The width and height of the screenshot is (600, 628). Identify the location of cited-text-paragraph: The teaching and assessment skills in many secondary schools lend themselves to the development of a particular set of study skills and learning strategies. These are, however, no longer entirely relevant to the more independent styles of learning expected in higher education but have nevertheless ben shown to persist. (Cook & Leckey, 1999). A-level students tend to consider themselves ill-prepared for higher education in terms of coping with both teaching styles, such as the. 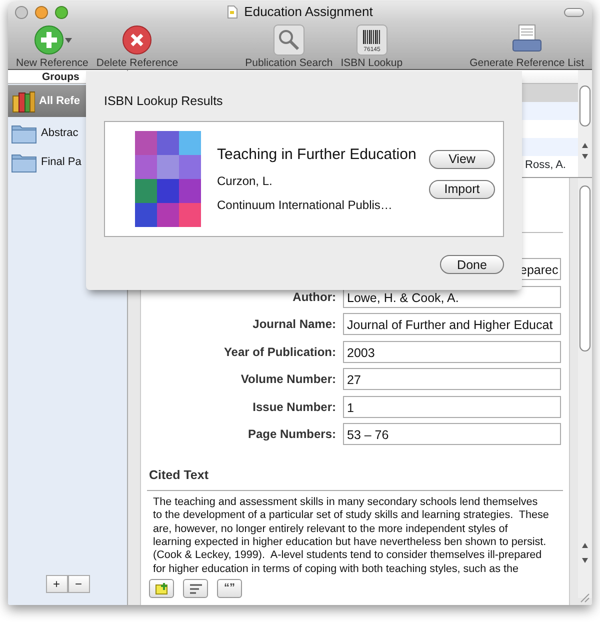
(351, 536).